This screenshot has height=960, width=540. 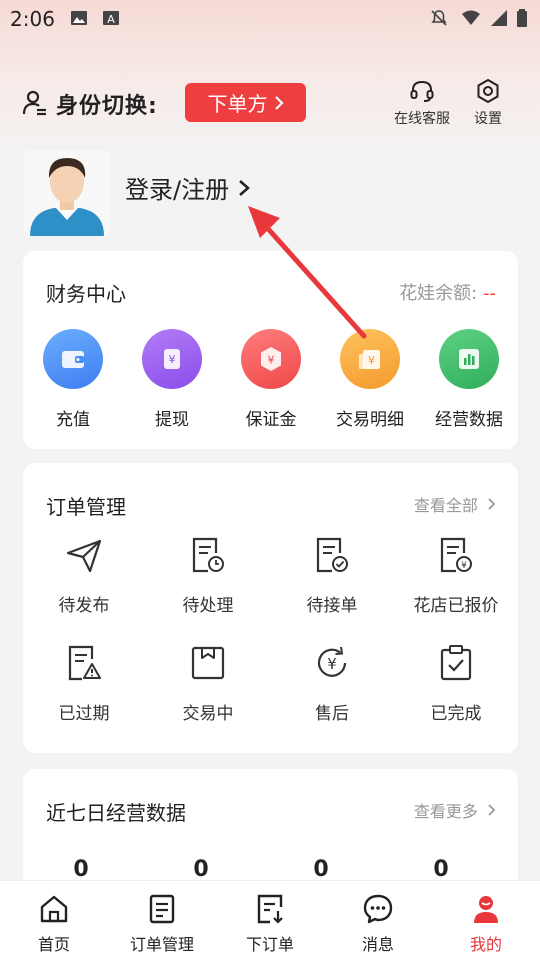 I want to click on transaction-detail-button: ¥ 交易明细, so click(x=370, y=379).